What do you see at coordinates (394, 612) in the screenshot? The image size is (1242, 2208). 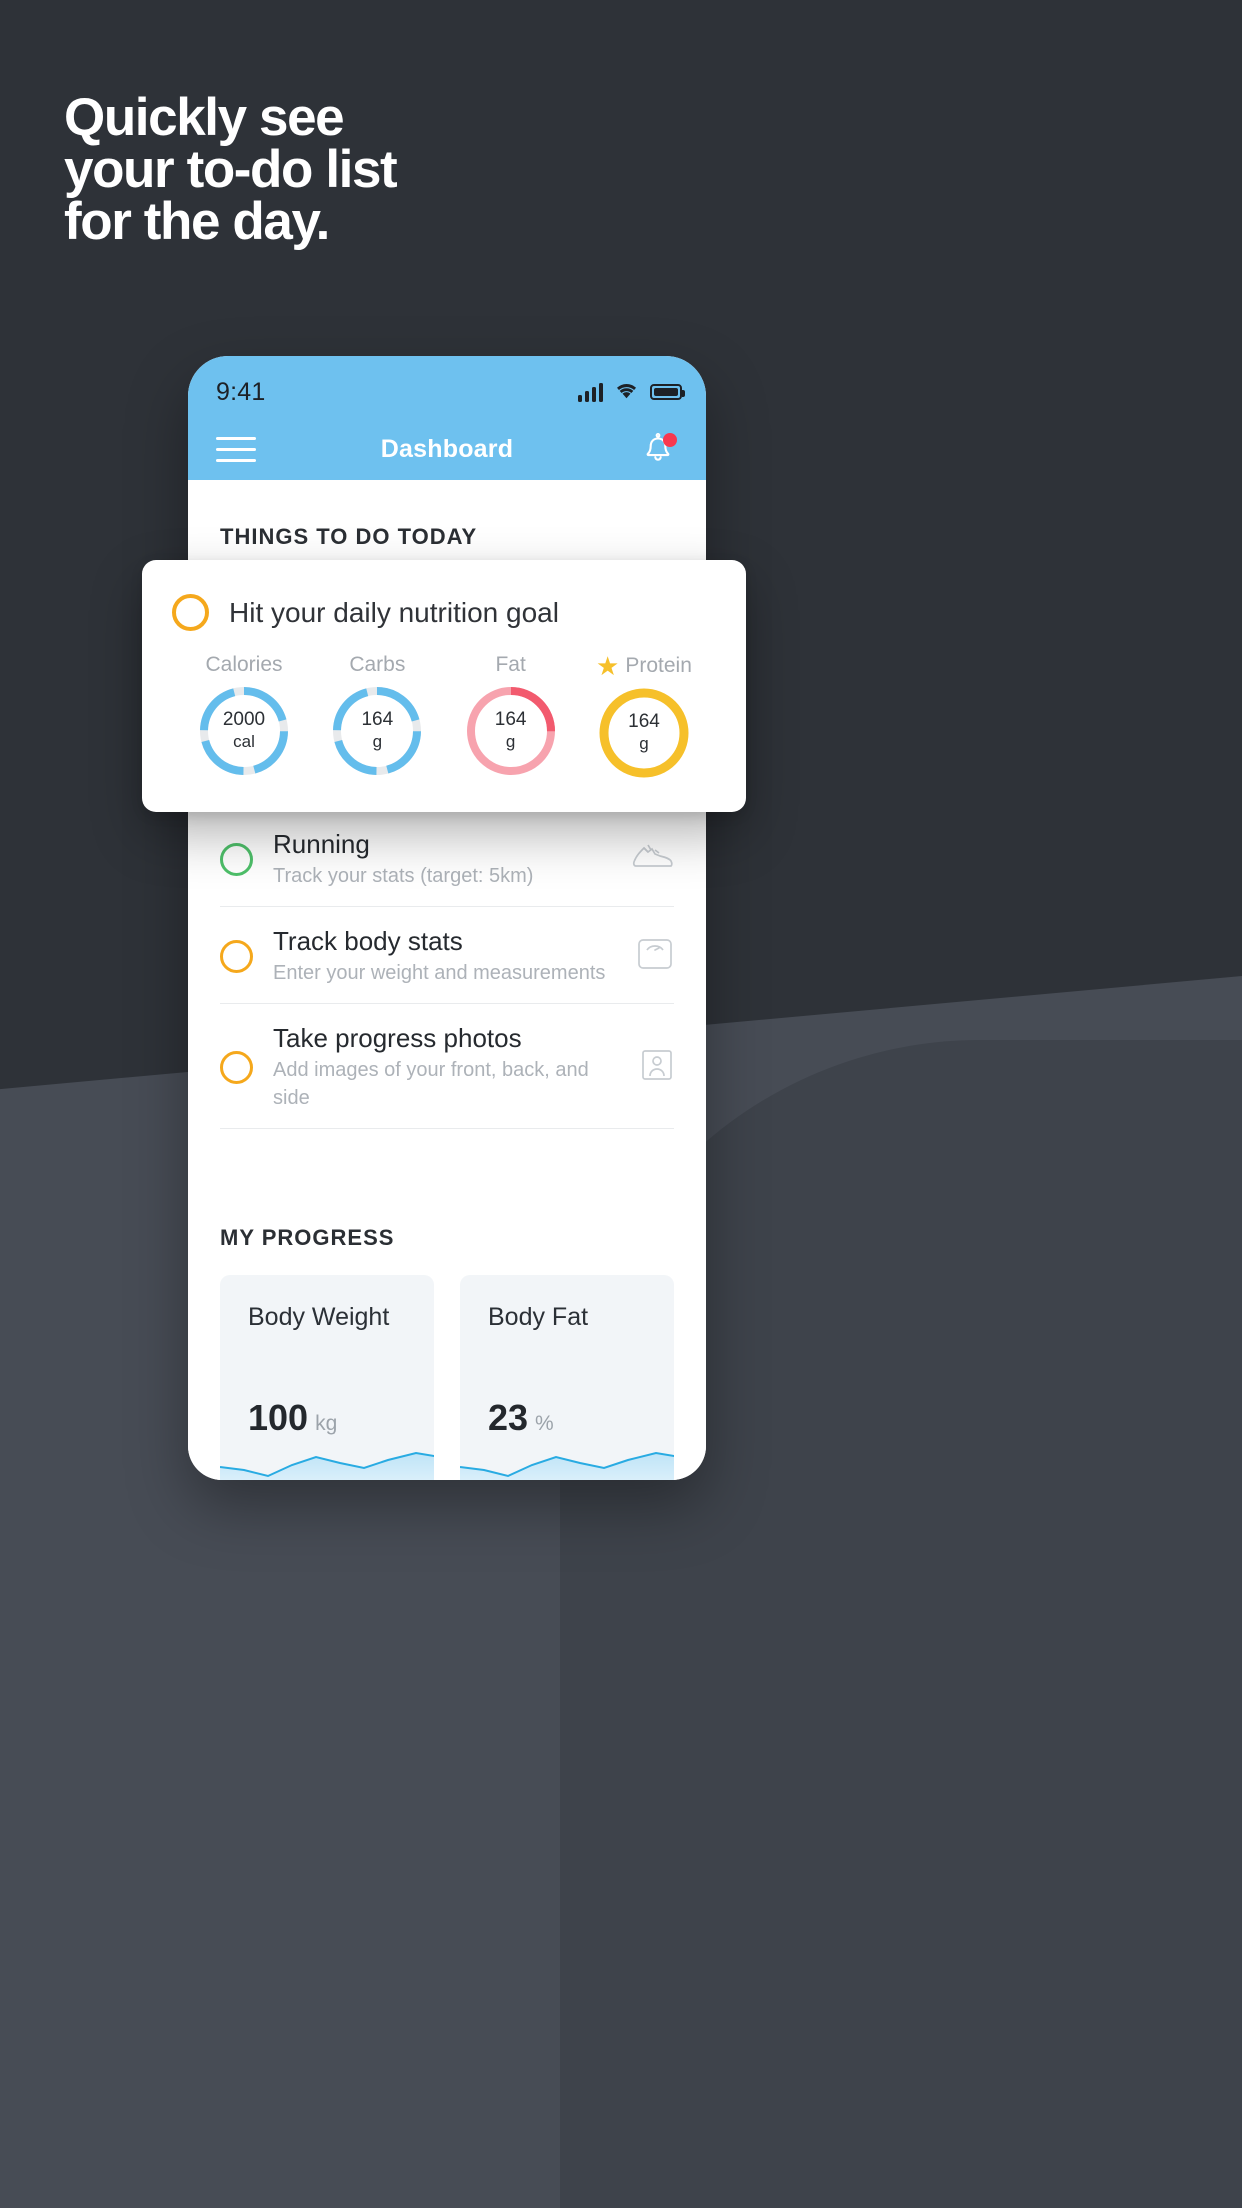 I see `nutrition-card-title: Hit your daily nutrition goal` at bounding box center [394, 612].